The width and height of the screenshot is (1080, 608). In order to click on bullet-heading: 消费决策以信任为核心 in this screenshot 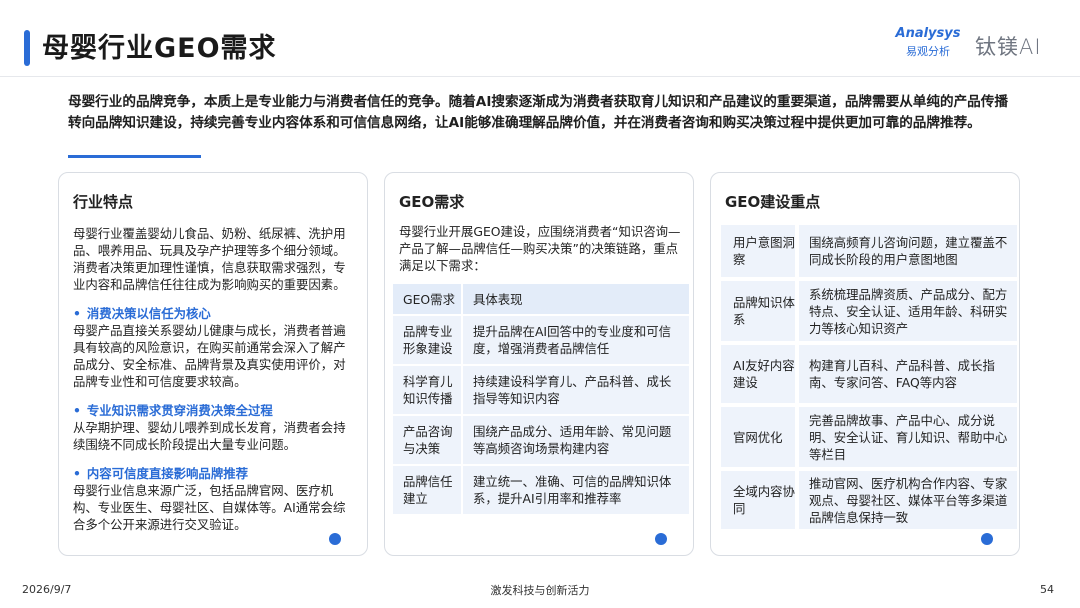, I will do `click(142, 313)`.